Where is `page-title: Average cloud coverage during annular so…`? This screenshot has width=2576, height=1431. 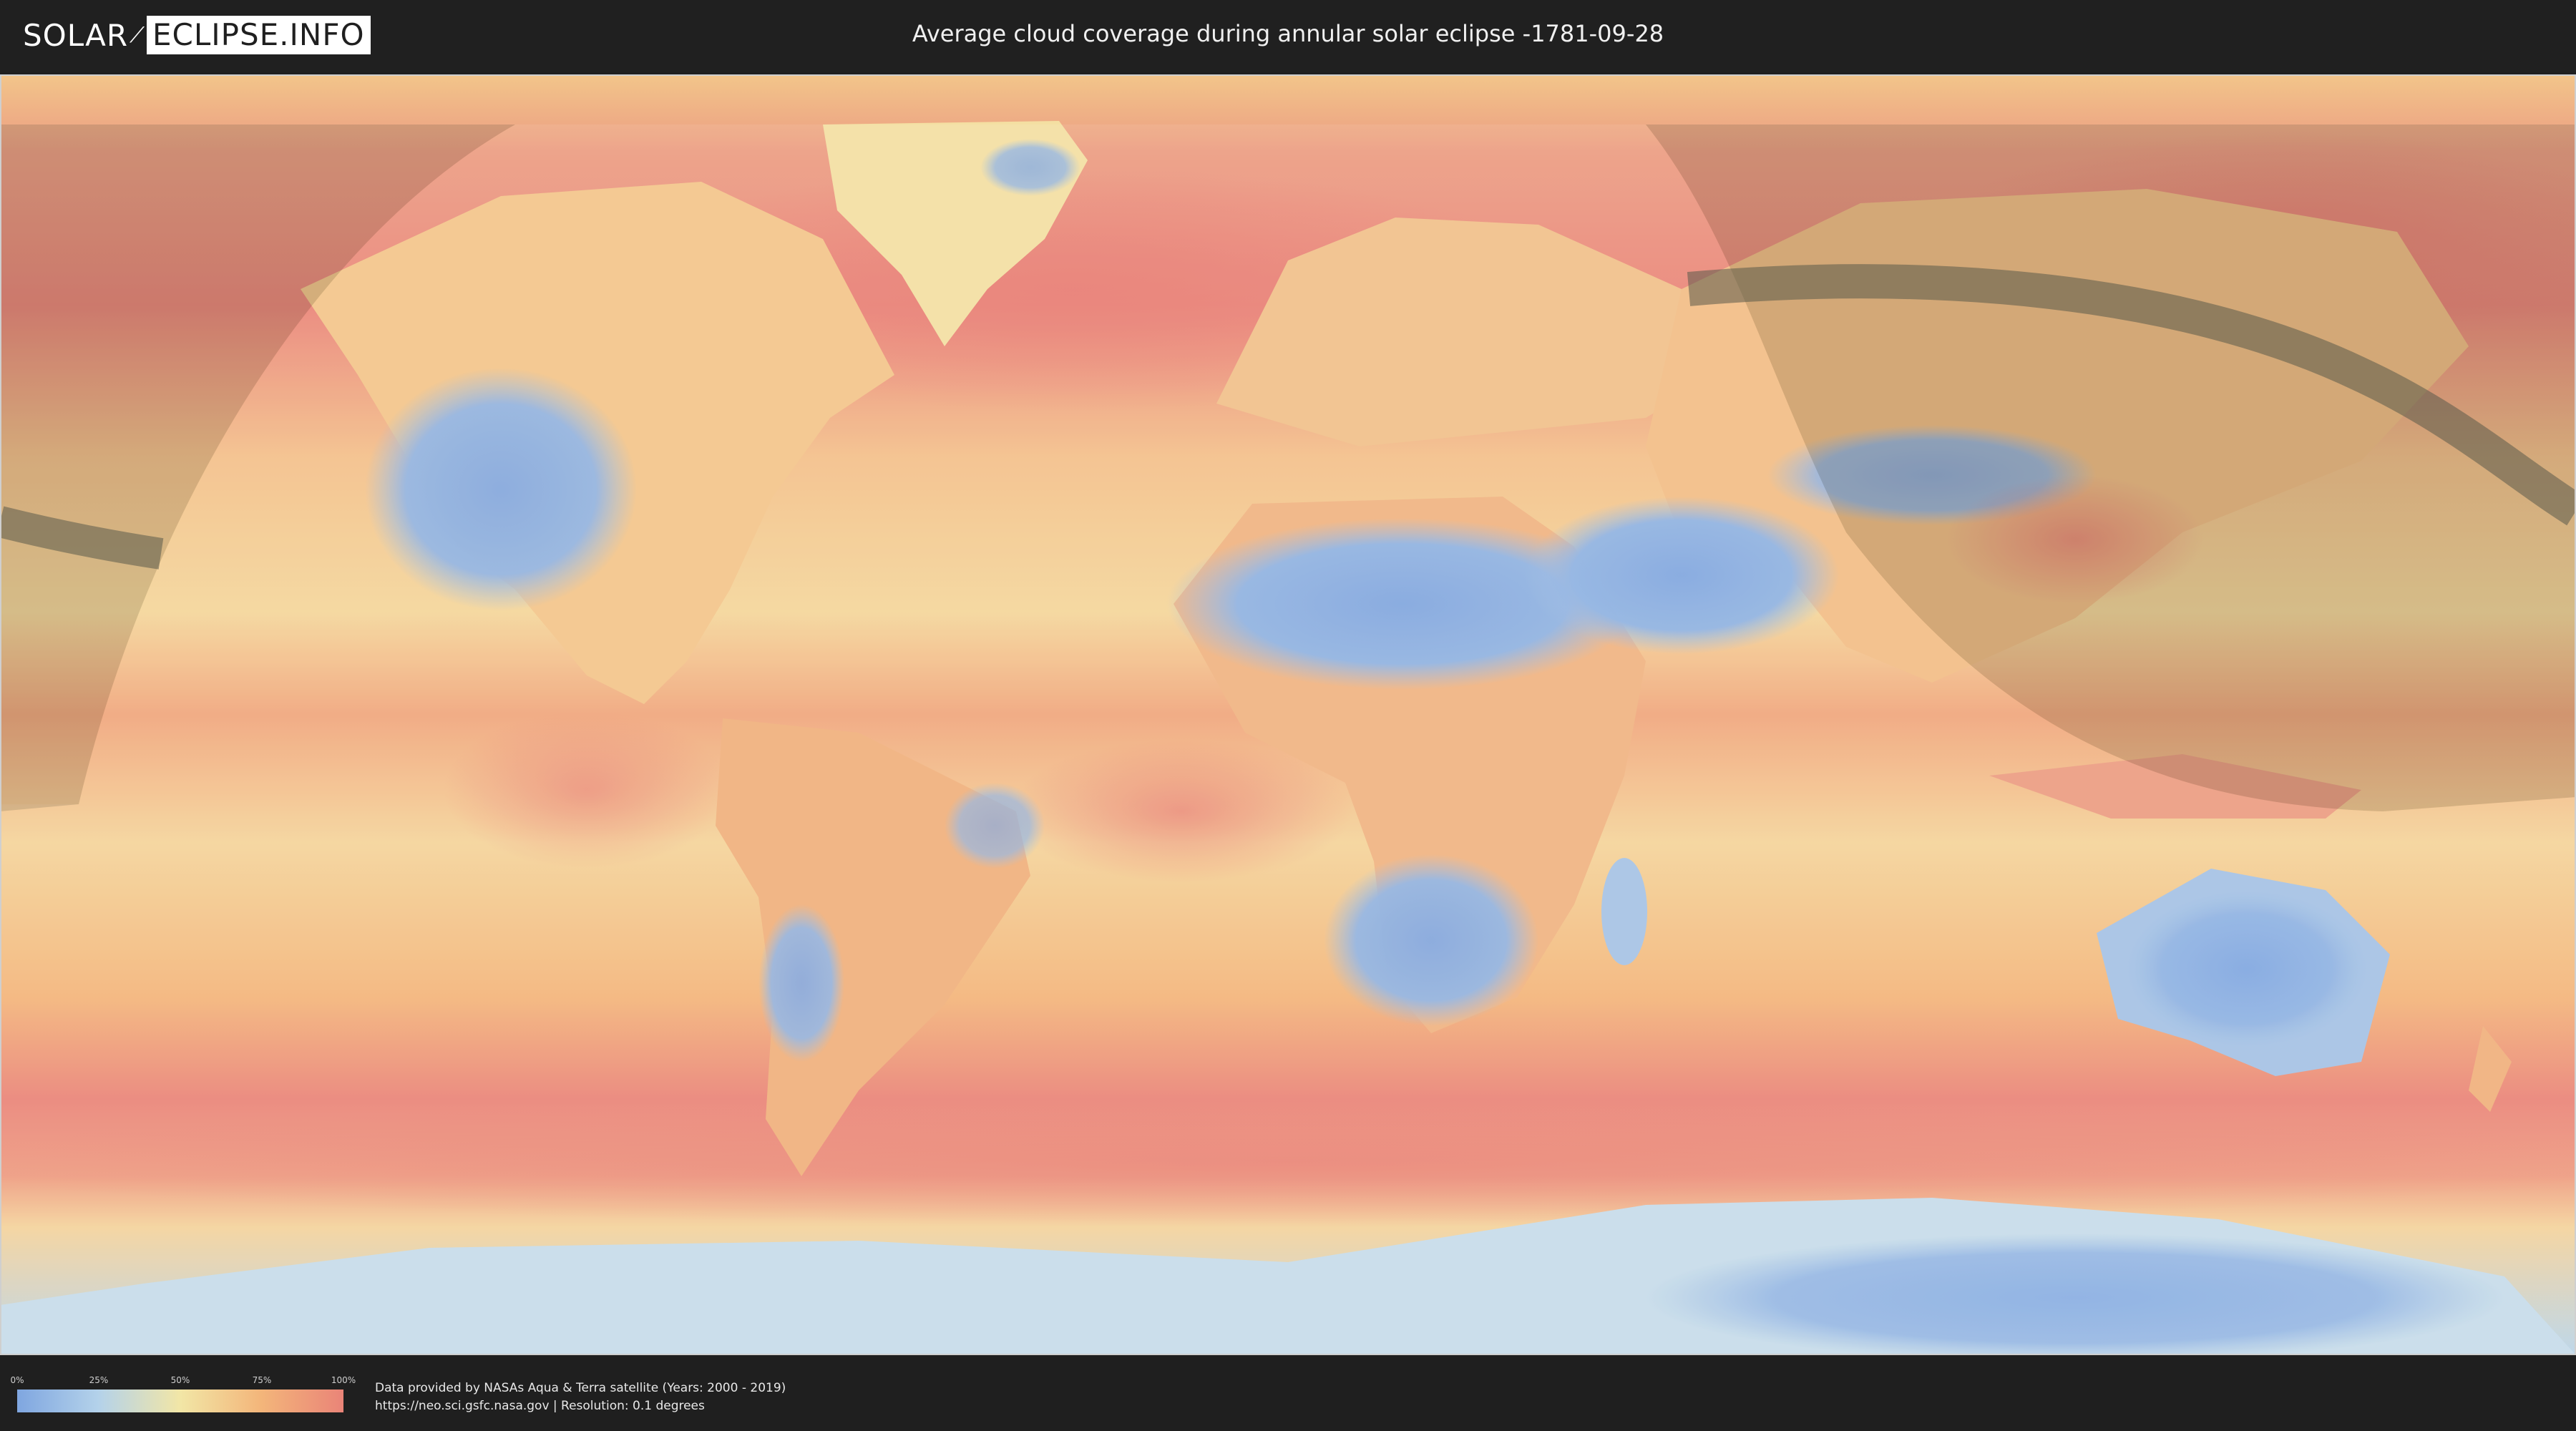 page-title: Average cloud coverage during annular so… is located at coordinates (1288, 33).